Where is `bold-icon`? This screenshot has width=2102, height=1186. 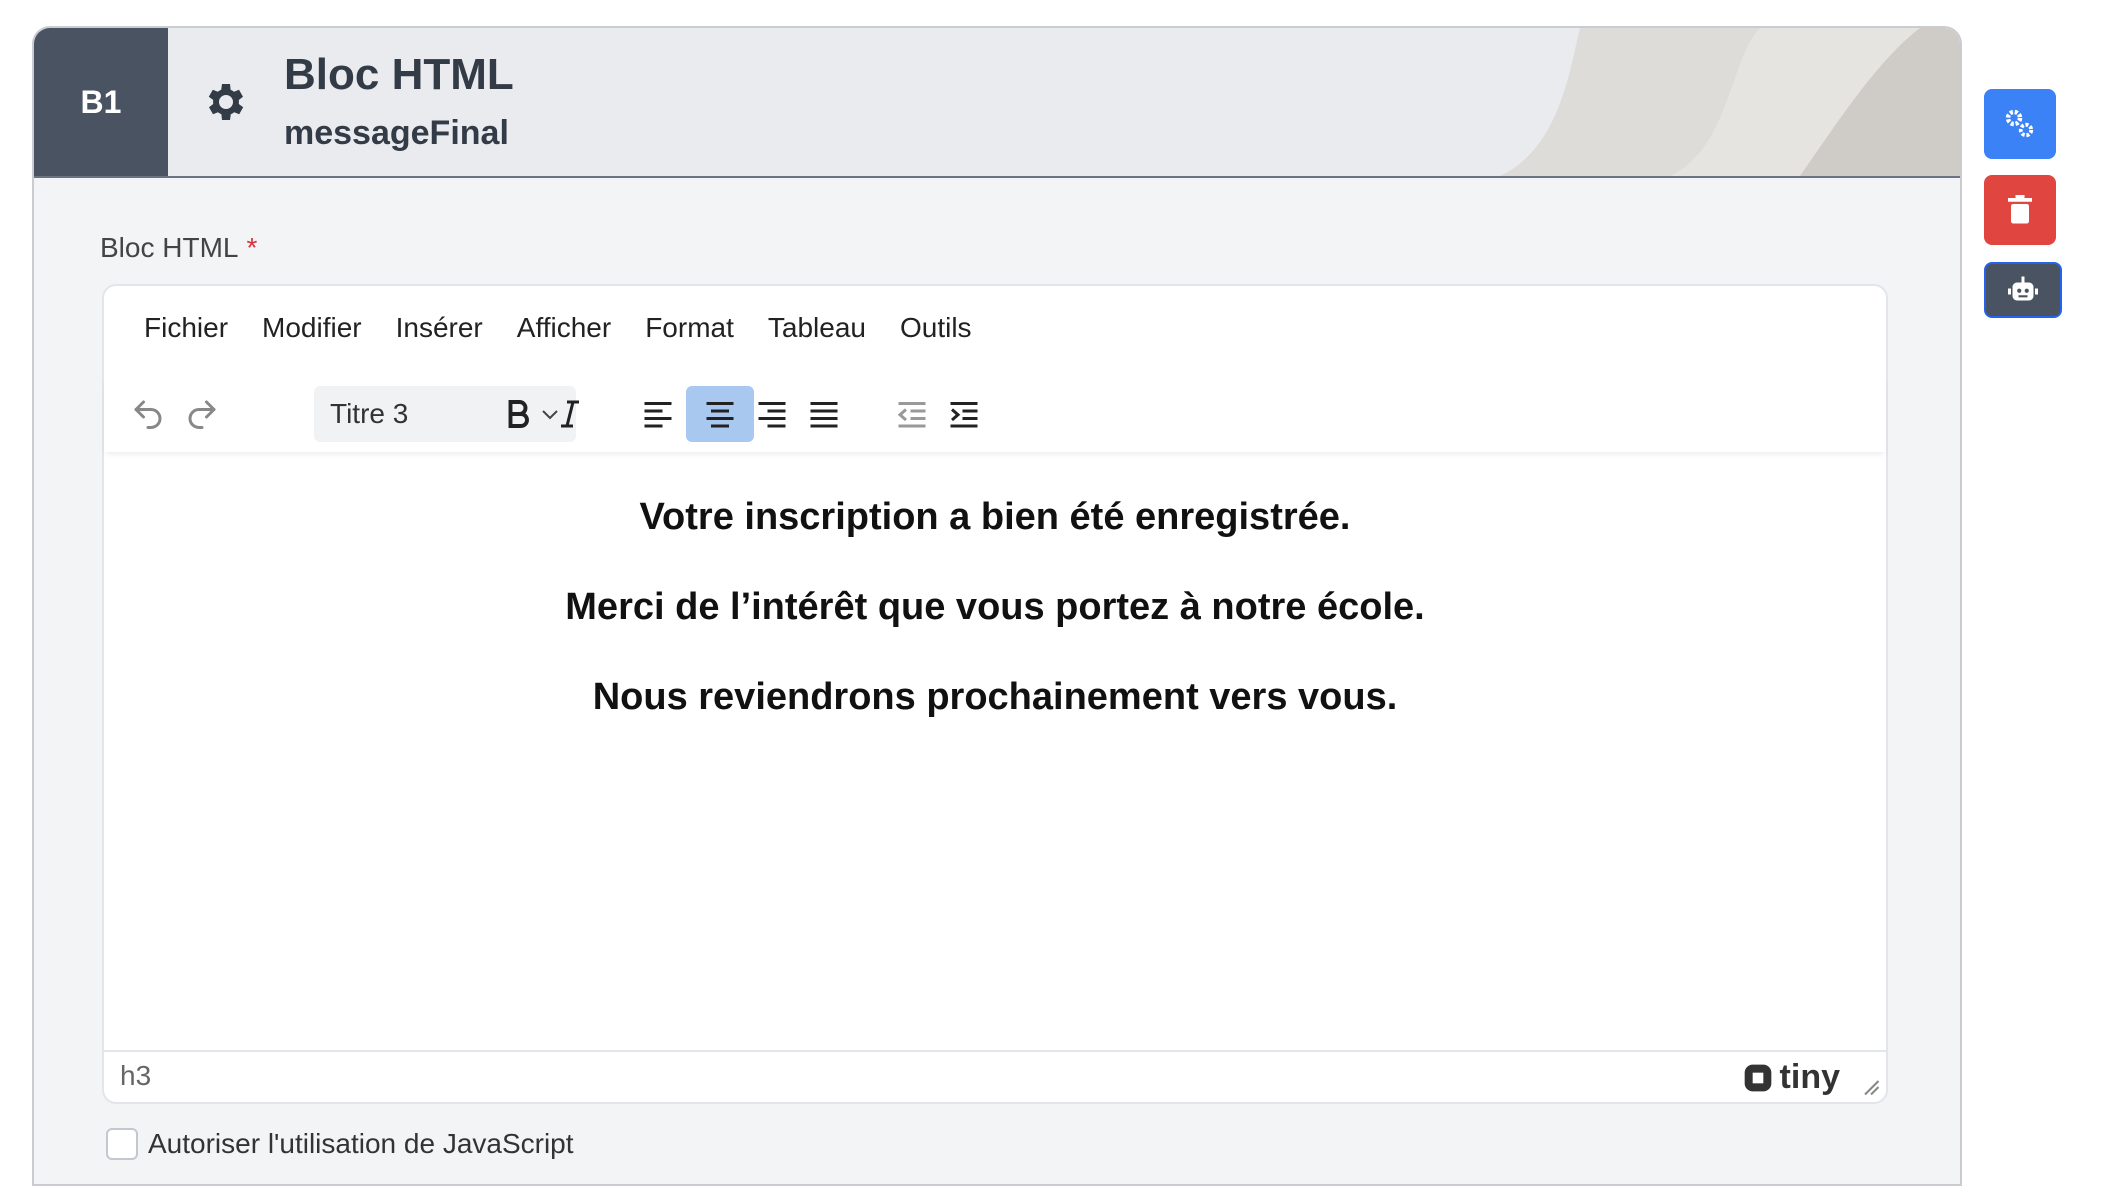 bold-icon is located at coordinates (518, 414).